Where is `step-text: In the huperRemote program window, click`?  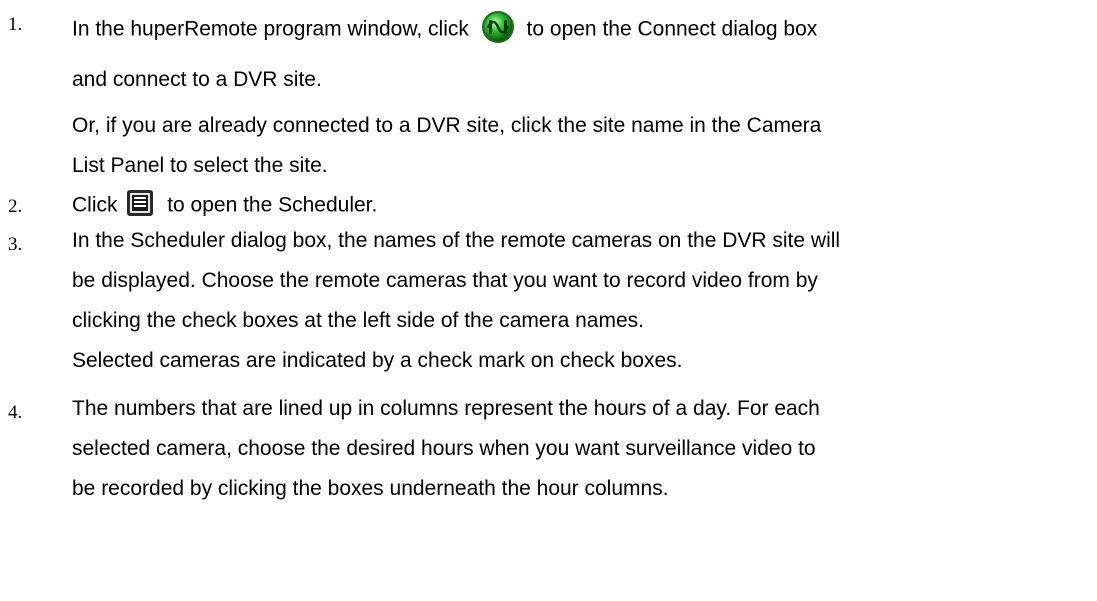 step-text: In the huperRemote program window, click is located at coordinates (270, 29).